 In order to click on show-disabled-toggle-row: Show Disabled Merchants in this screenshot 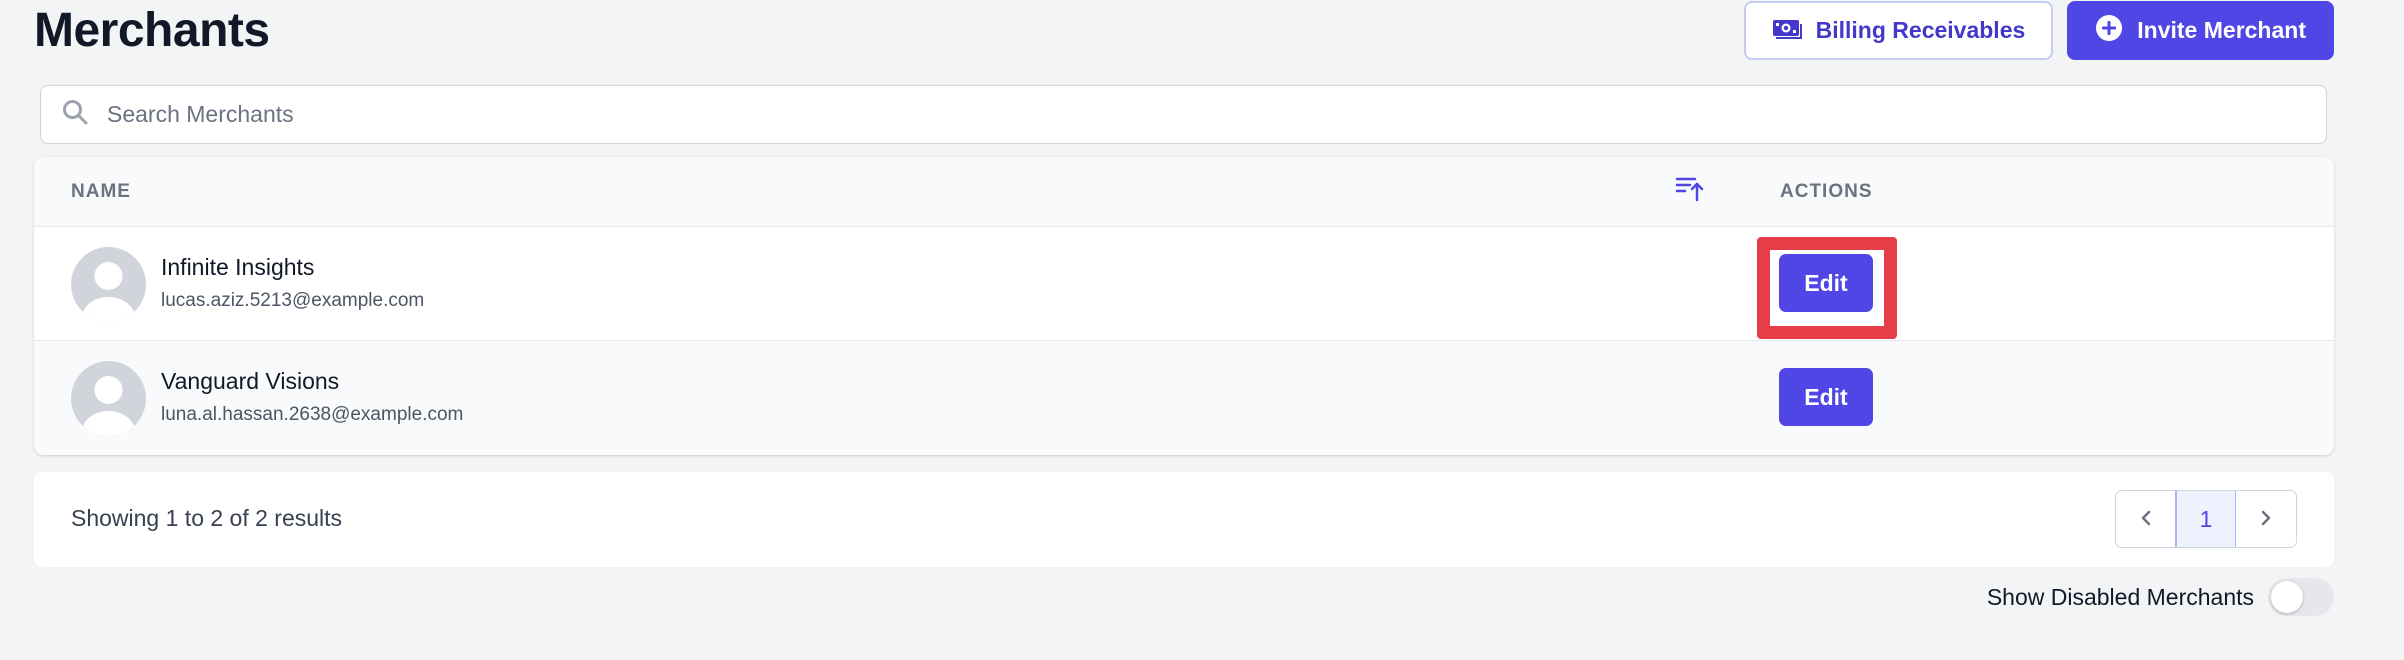, I will do `click(2160, 597)`.